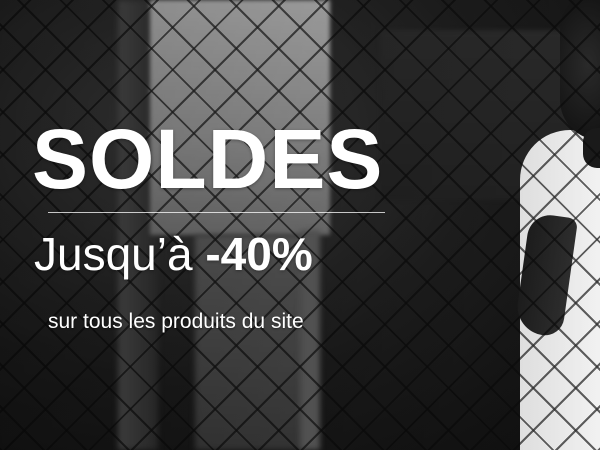  What do you see at coordinates (113, 254) in the screenshot?
I see `discount-prefix: Jusqu’à` at bounding box center [113, 254].